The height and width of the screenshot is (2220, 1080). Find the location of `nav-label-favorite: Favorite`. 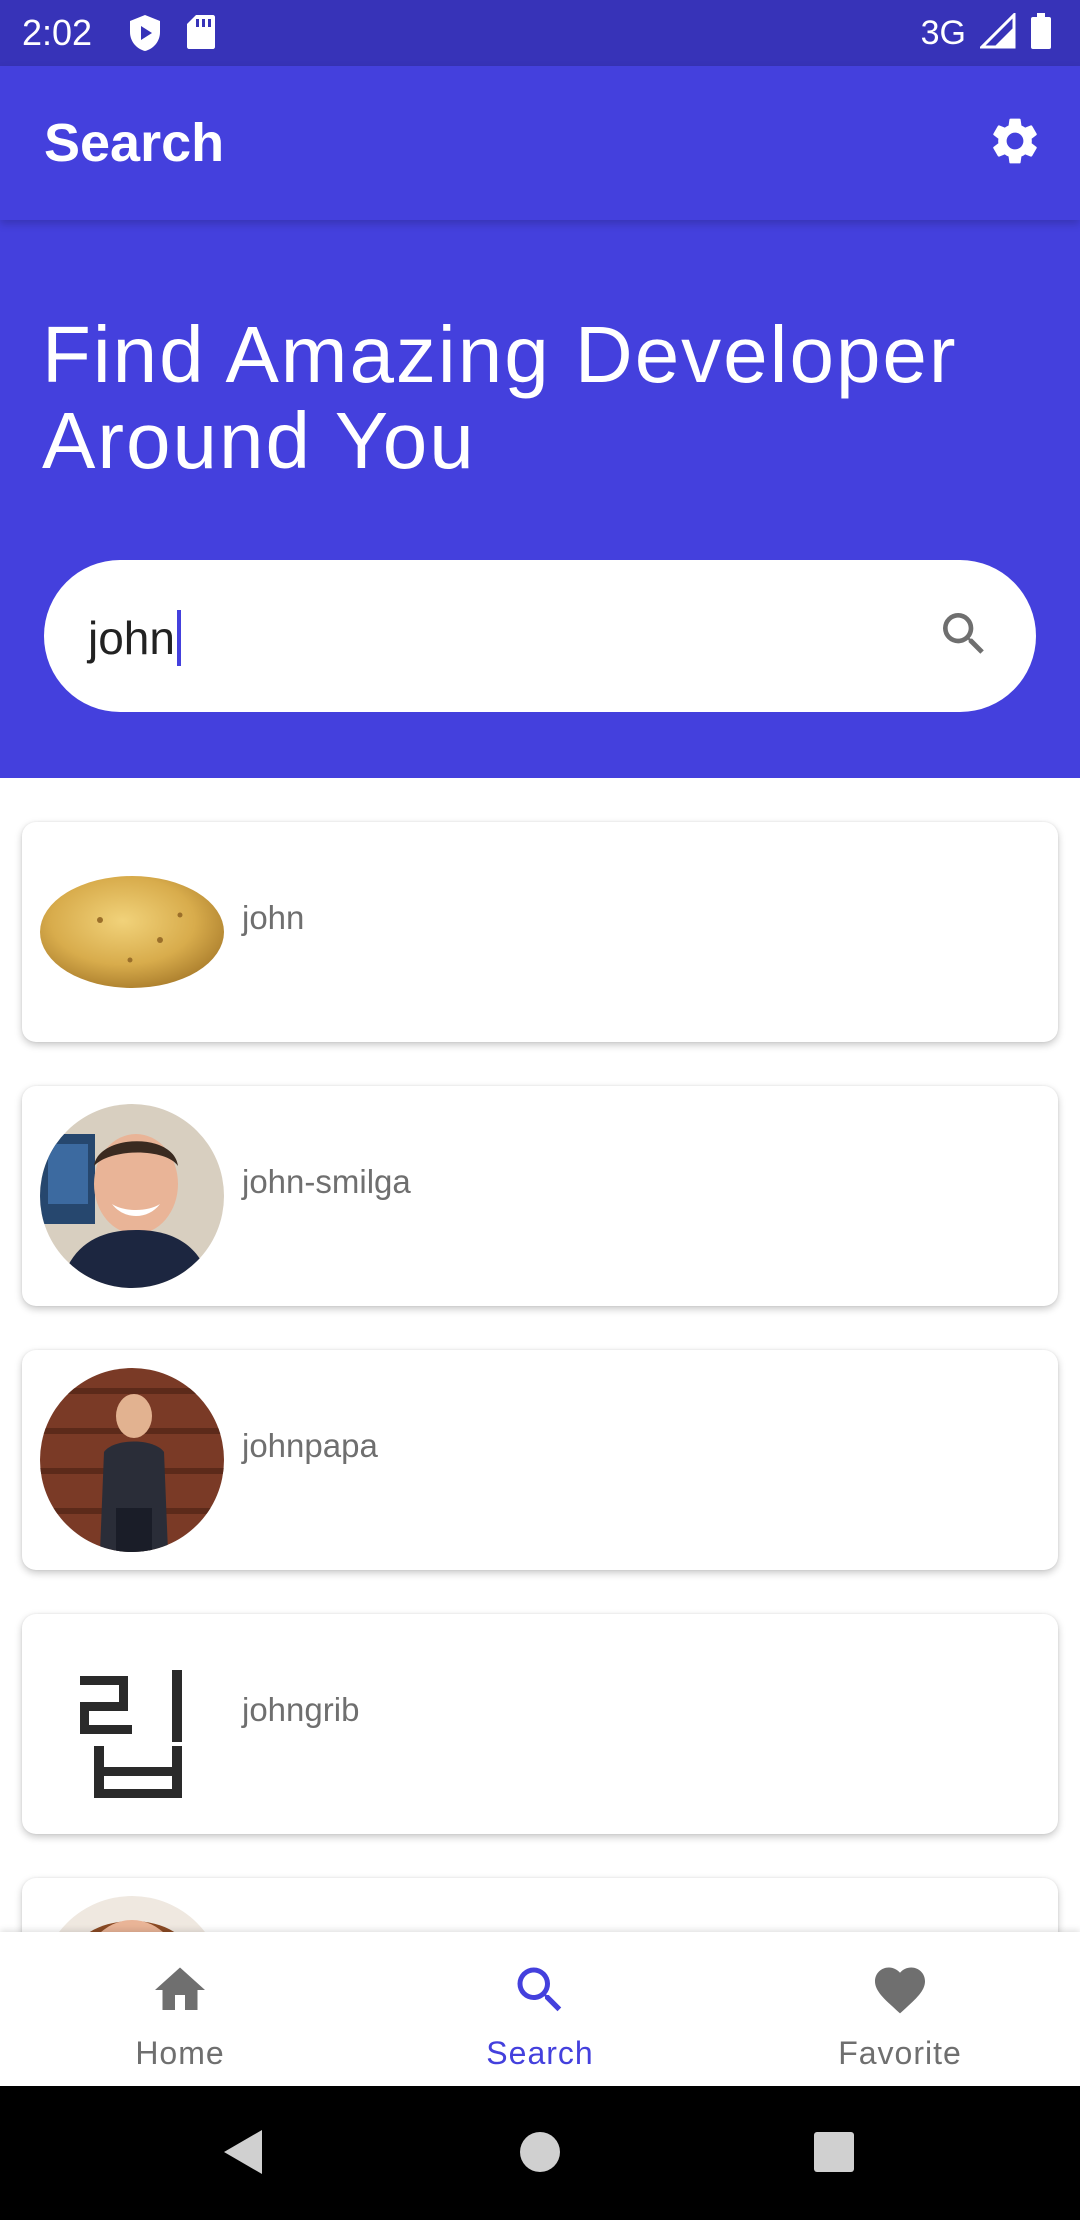

nav-label-favorite: Favorite is located at coordinates (900, 2053).